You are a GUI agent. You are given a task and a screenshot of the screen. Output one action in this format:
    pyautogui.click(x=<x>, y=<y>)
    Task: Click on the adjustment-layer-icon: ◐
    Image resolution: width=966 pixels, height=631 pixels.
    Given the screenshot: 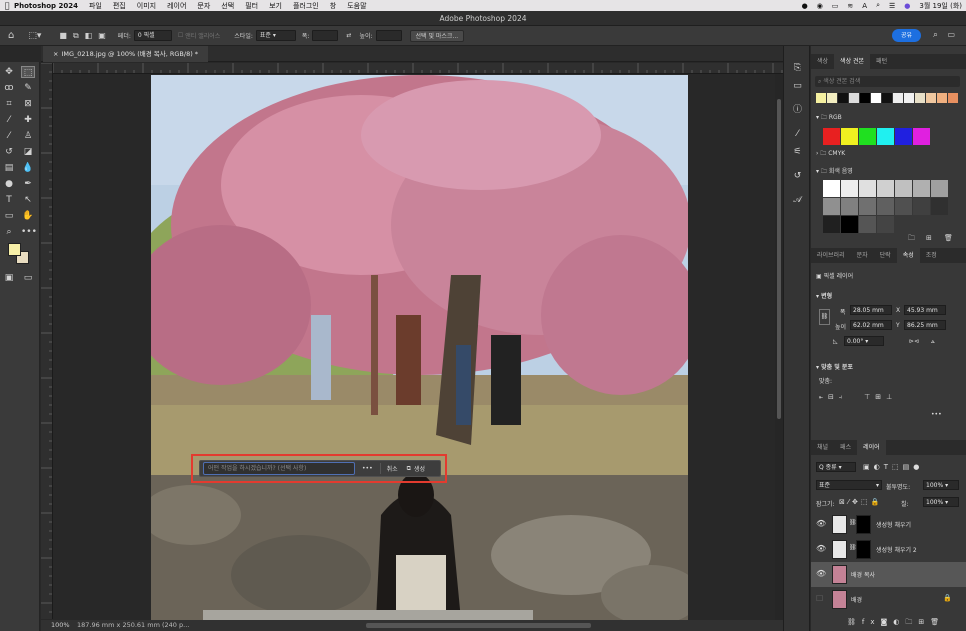 What is the action you would take?
    pyautogui.click(x=899, y=622)
    